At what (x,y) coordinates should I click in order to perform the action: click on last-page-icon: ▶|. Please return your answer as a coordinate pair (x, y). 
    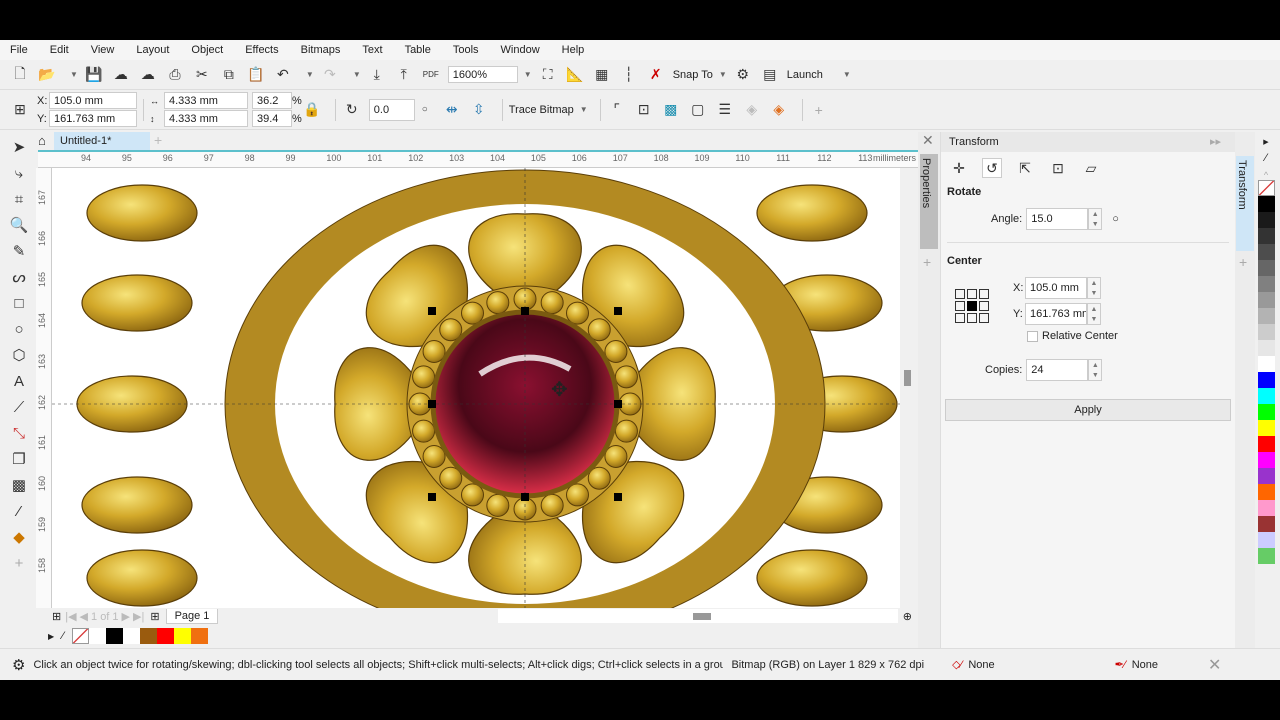
    Looking at the image, I should click on (138, 616).